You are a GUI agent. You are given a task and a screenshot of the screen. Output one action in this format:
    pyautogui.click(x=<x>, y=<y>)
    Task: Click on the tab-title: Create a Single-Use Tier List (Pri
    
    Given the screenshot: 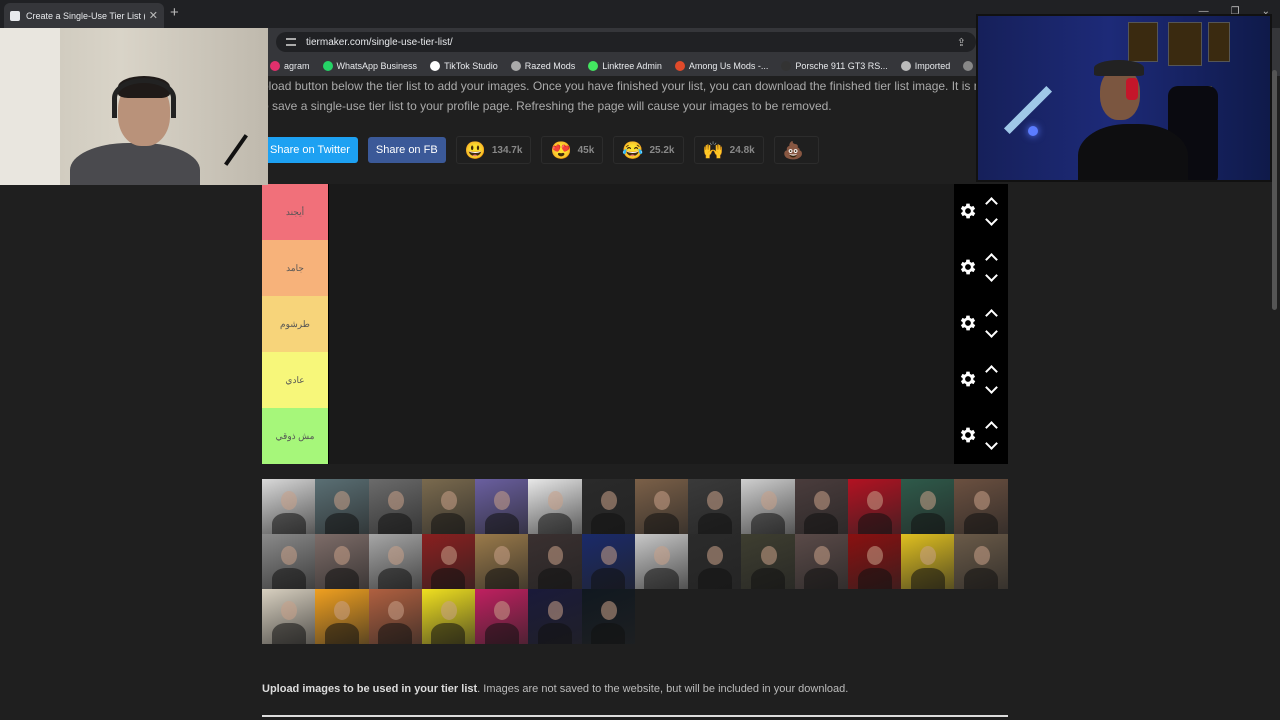 What is the action you would take?
    pyautogui.click(x=85, y=15)
    